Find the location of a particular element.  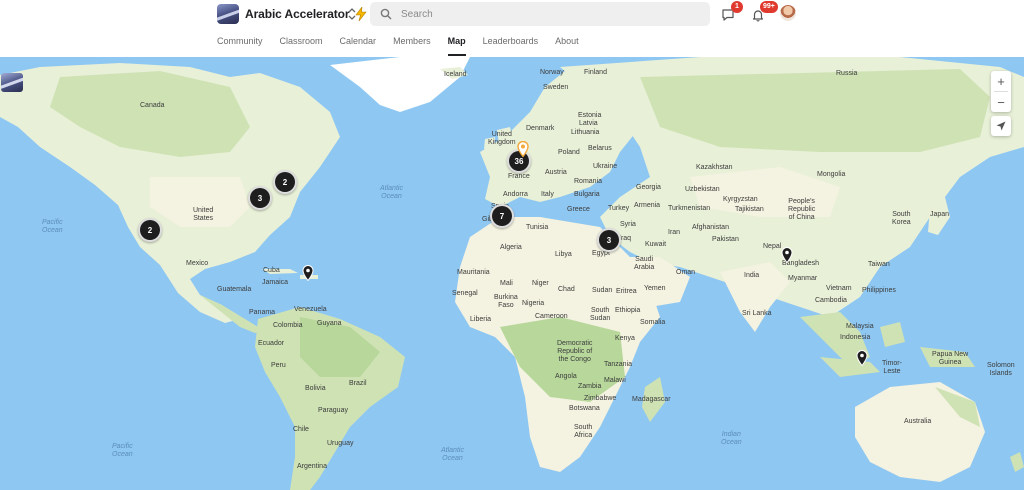

community-thumbnail is located at coordinates (12, 82).